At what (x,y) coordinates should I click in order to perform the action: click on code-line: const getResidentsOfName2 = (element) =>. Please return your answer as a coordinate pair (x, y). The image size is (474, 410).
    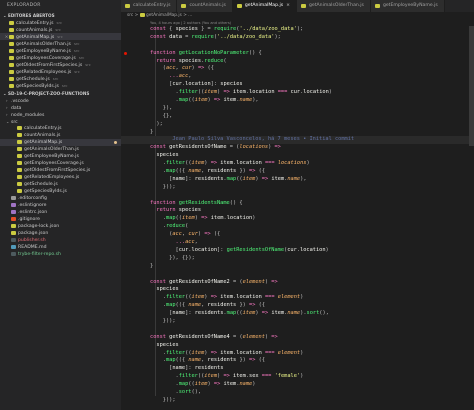
    Looking at the image, I should click on (297, 283).